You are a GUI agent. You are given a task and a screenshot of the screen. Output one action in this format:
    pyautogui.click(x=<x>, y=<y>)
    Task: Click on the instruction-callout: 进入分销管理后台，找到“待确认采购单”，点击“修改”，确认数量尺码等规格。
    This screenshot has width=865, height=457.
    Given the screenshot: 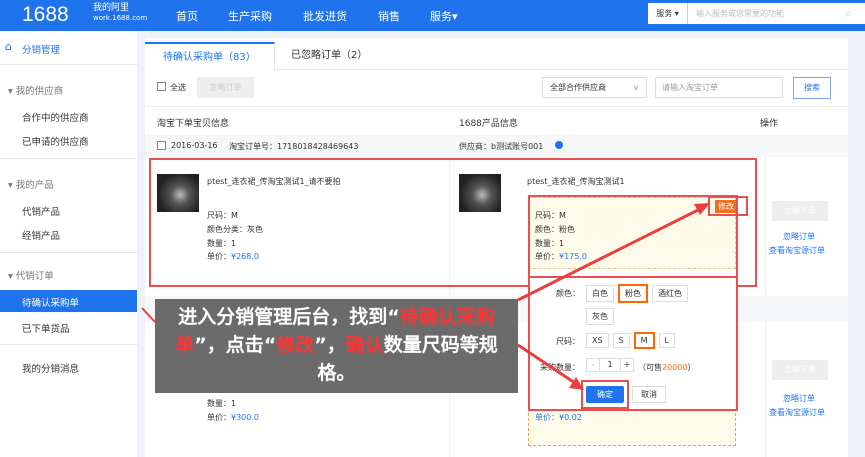 What is the action you would take?
    pyautogui.click(x=336, y=346)
    